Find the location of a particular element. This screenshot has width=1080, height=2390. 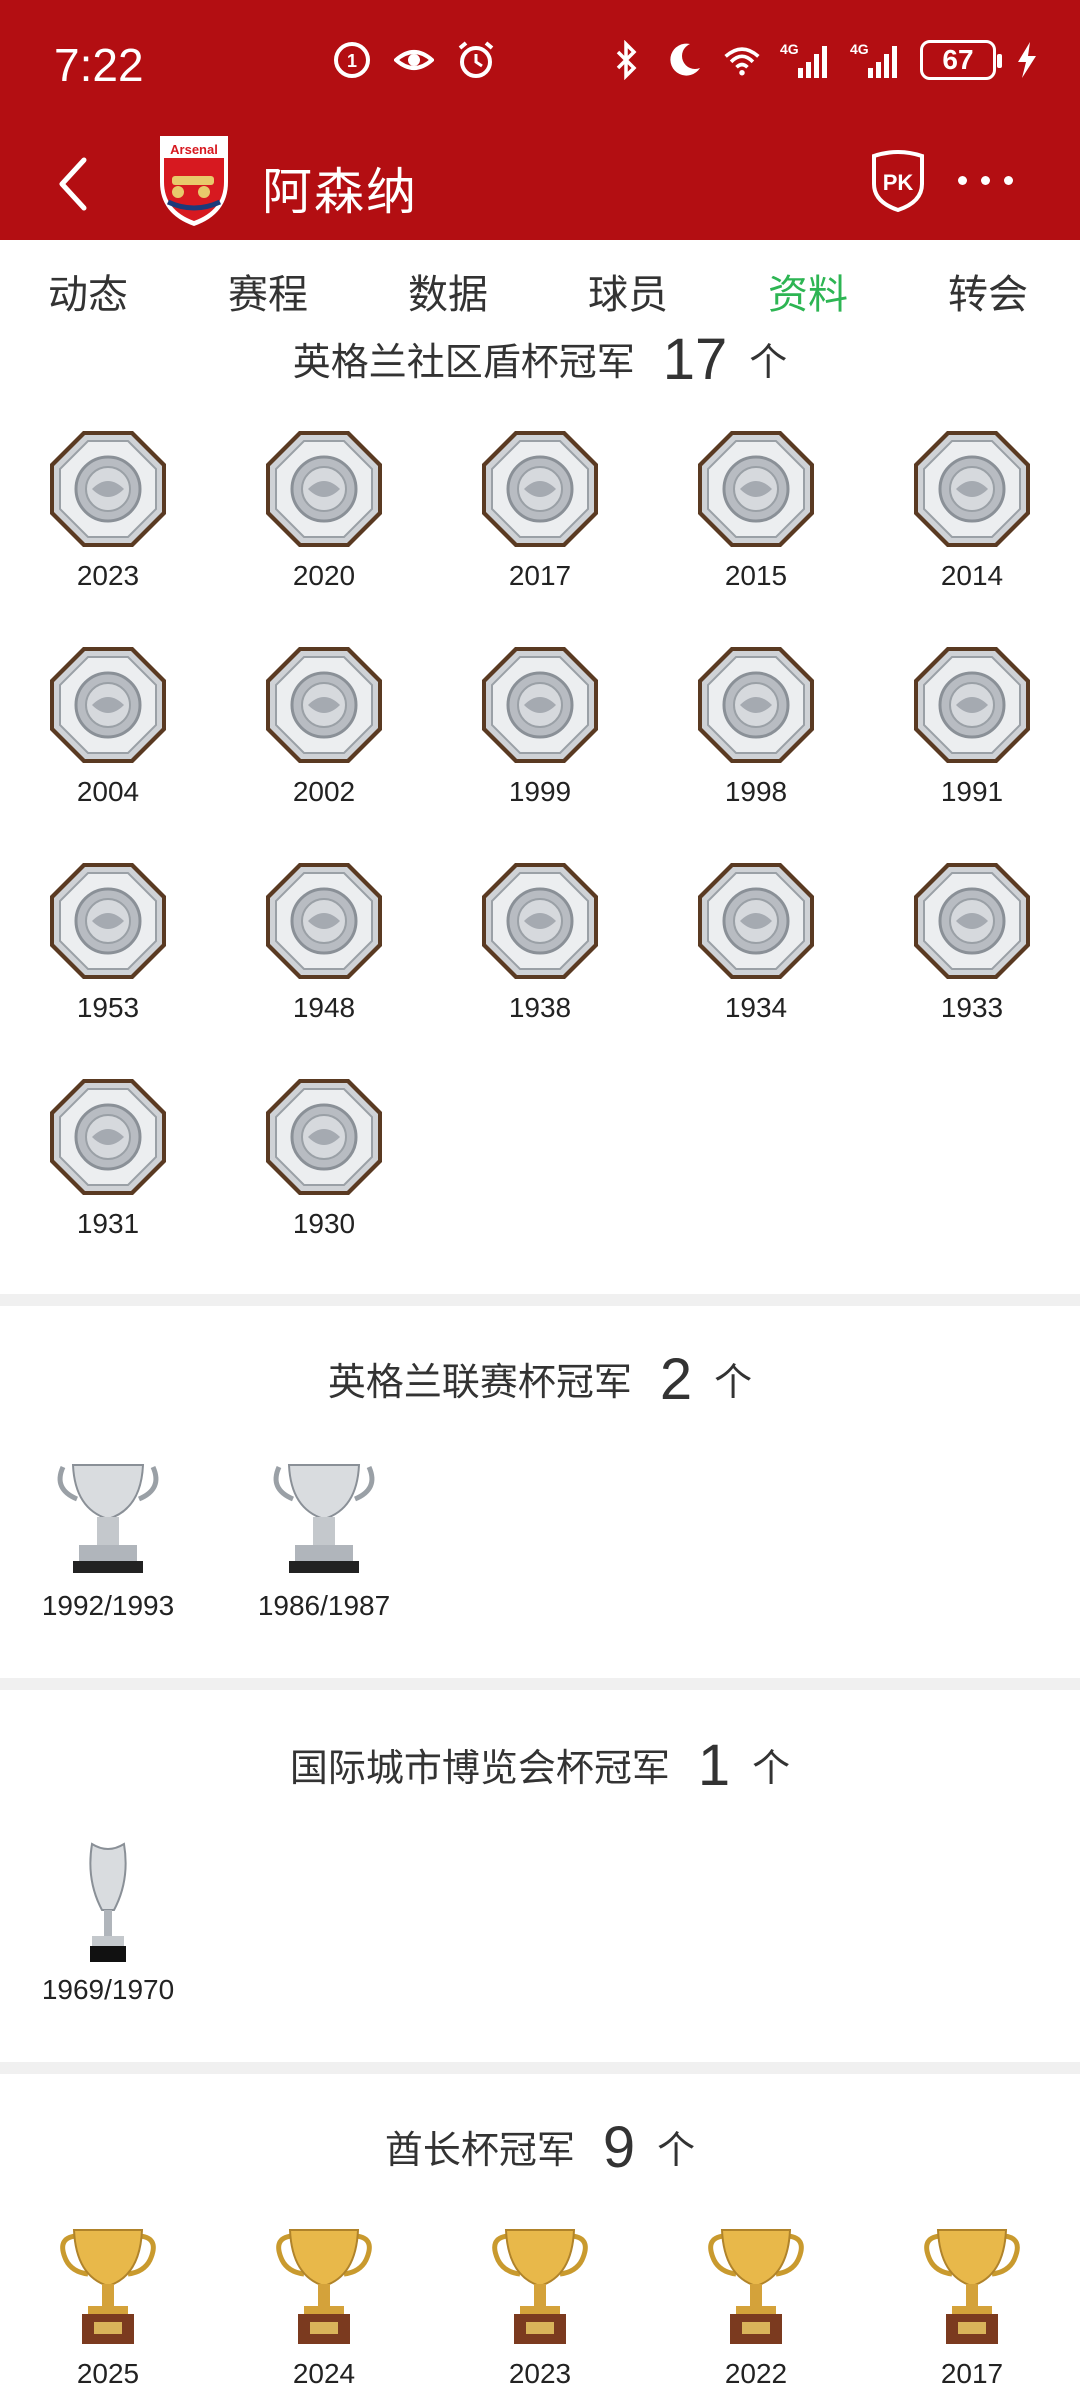

trophy-year: 2023 is located at coordinates (108, 575).